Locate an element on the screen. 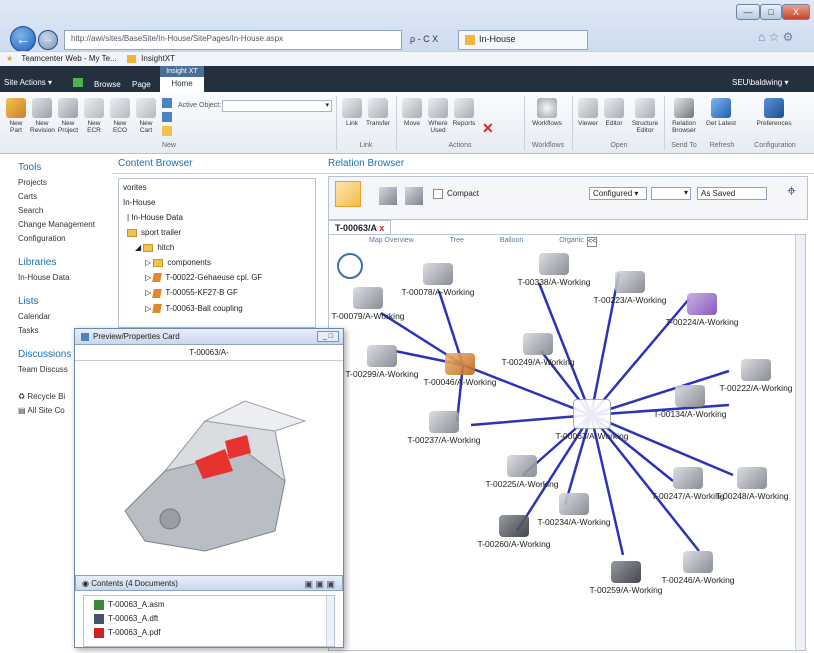  nav-search: Search is located at coordinates (65, 210).